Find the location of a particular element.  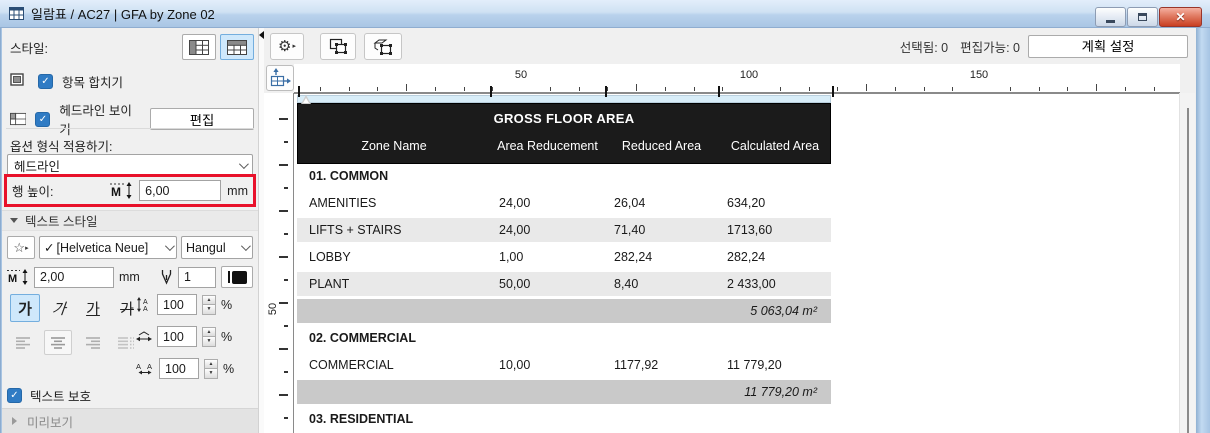

table-group-header: 02. COMMERCIAL is located at coordinates (564, 339).